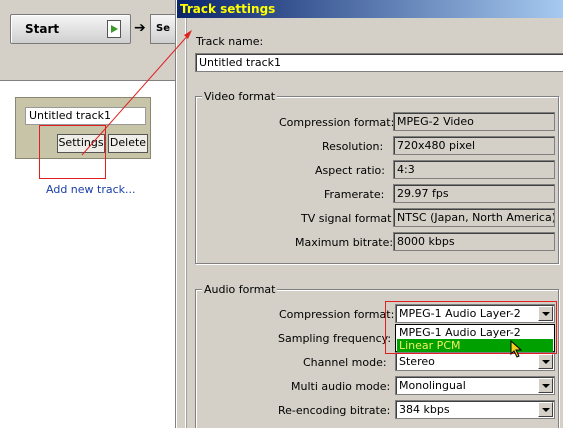 The image size is (563, 428). I want to click on annotation-arrow-head, so click(188, 34).